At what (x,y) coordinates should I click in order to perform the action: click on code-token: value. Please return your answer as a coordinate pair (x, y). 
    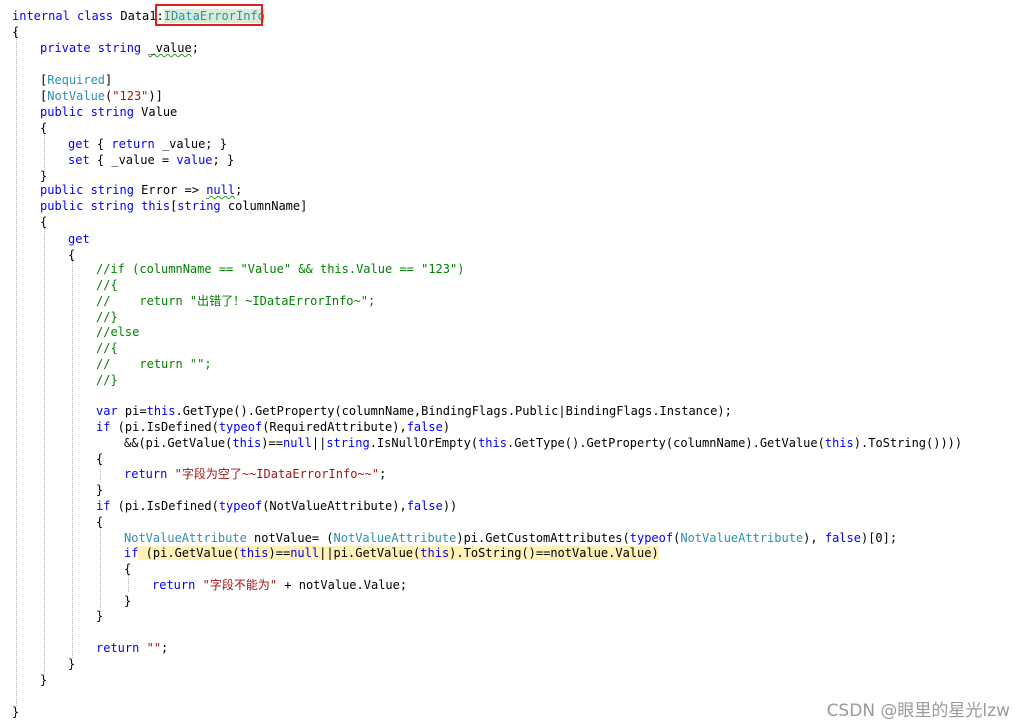
    Looking at the image, I should click on (194, 160).